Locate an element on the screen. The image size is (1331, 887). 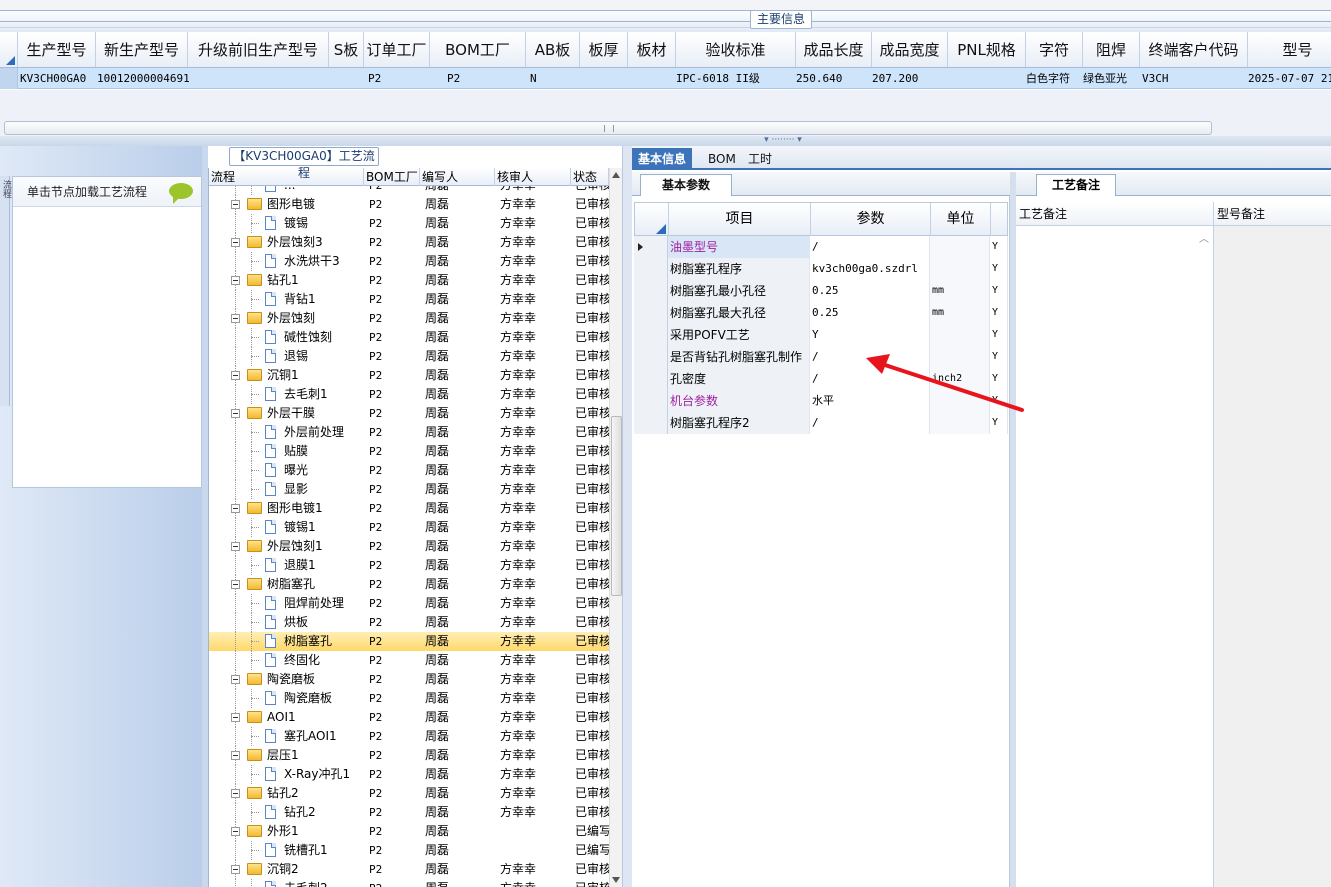
row-selector is located at coordinates (9, 78).